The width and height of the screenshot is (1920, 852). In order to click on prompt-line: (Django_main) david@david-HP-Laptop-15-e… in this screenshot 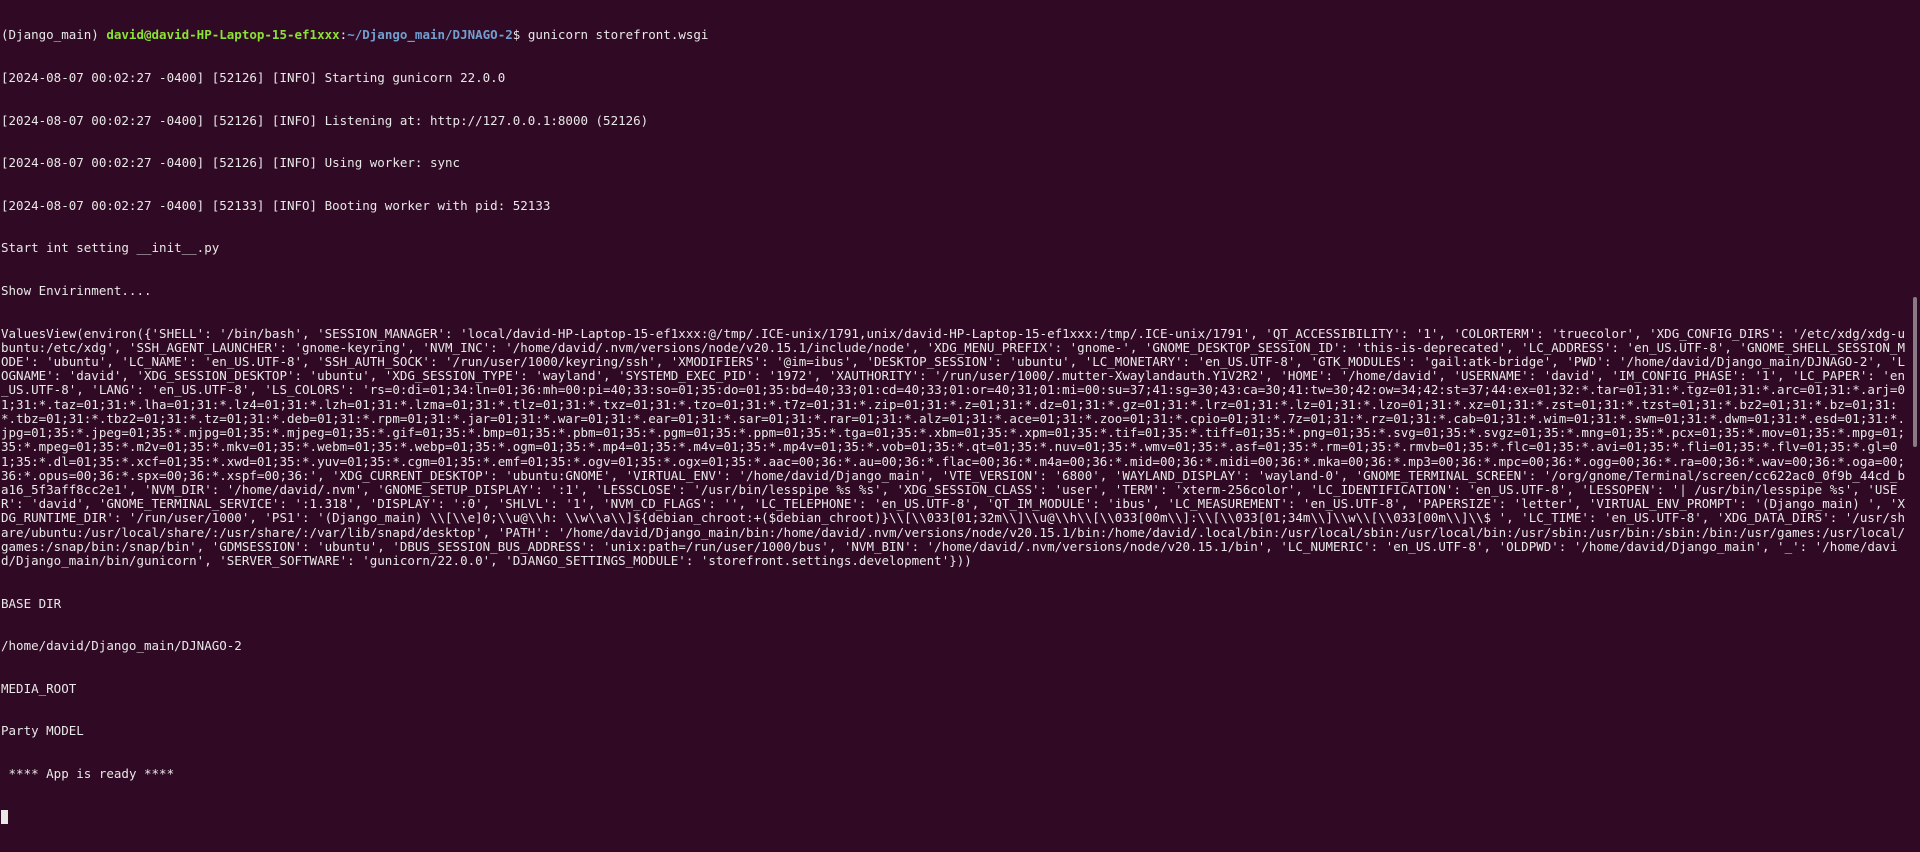, I will do `click(953, 35)`.